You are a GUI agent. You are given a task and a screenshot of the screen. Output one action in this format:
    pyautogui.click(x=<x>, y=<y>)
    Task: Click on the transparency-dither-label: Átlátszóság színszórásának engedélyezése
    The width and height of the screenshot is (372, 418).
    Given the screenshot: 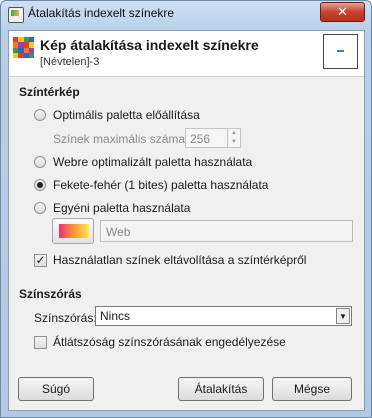 What is the action you would take?
    pyautogui.click(x=169, y=342)
    